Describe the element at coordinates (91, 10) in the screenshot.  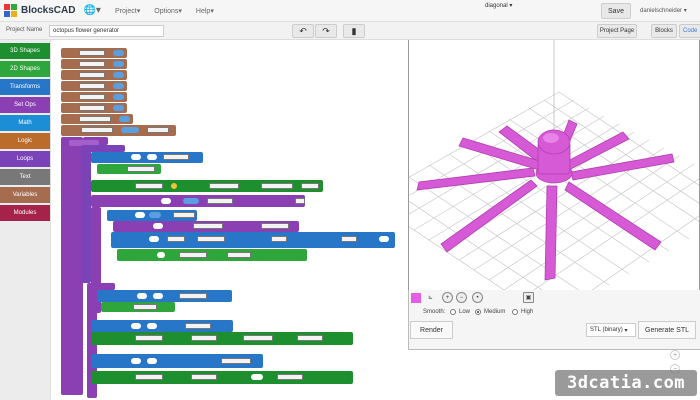
I see `globe-icon: 🌐▾` at that location.